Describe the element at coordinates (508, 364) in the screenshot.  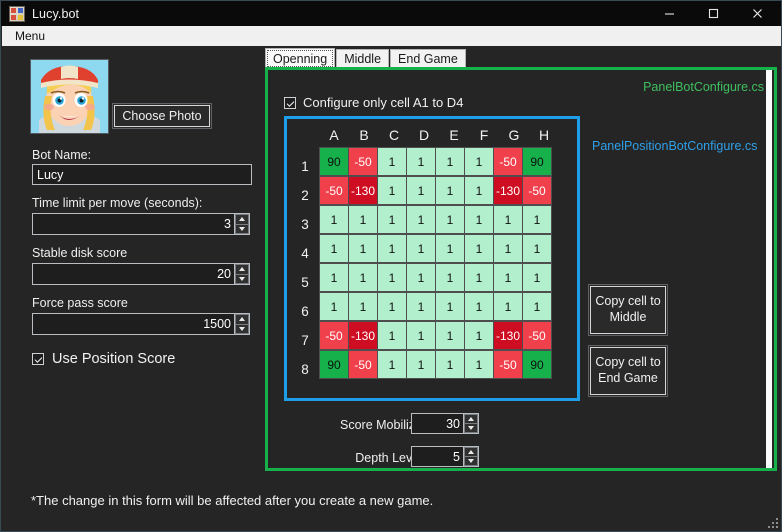
I see `grid-cell-G8: -50` at that location.